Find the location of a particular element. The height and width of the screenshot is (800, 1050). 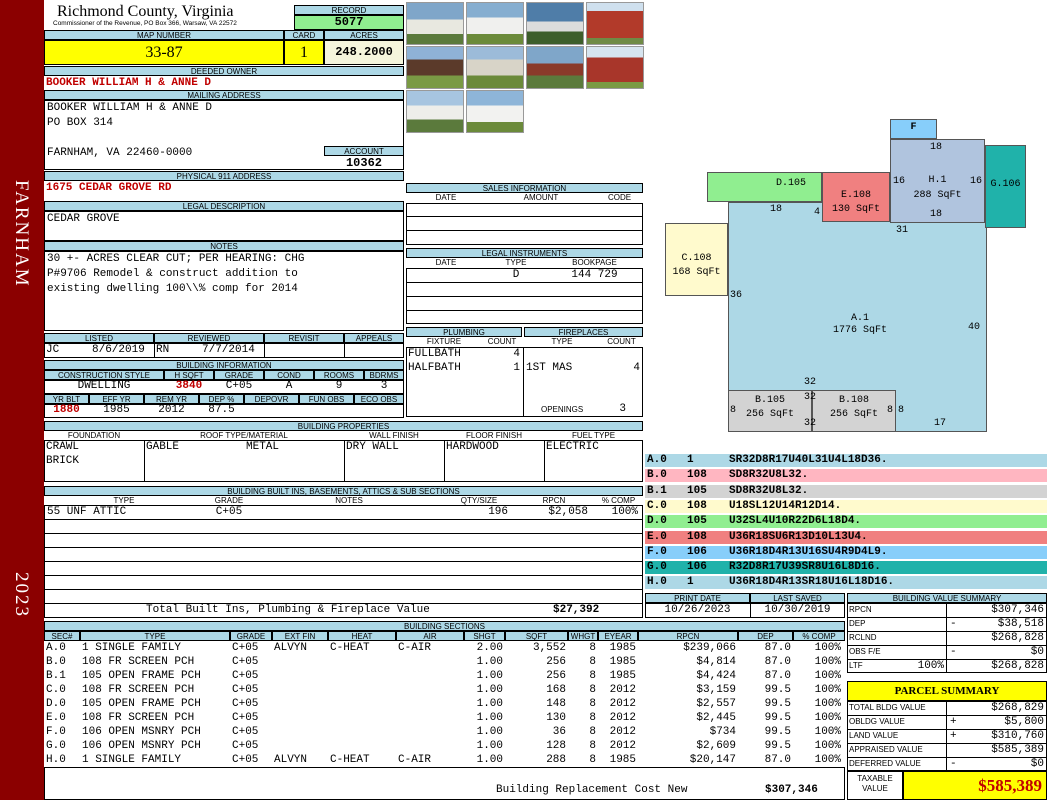

section-cell: C.0 is located at coordinates (56, 690).